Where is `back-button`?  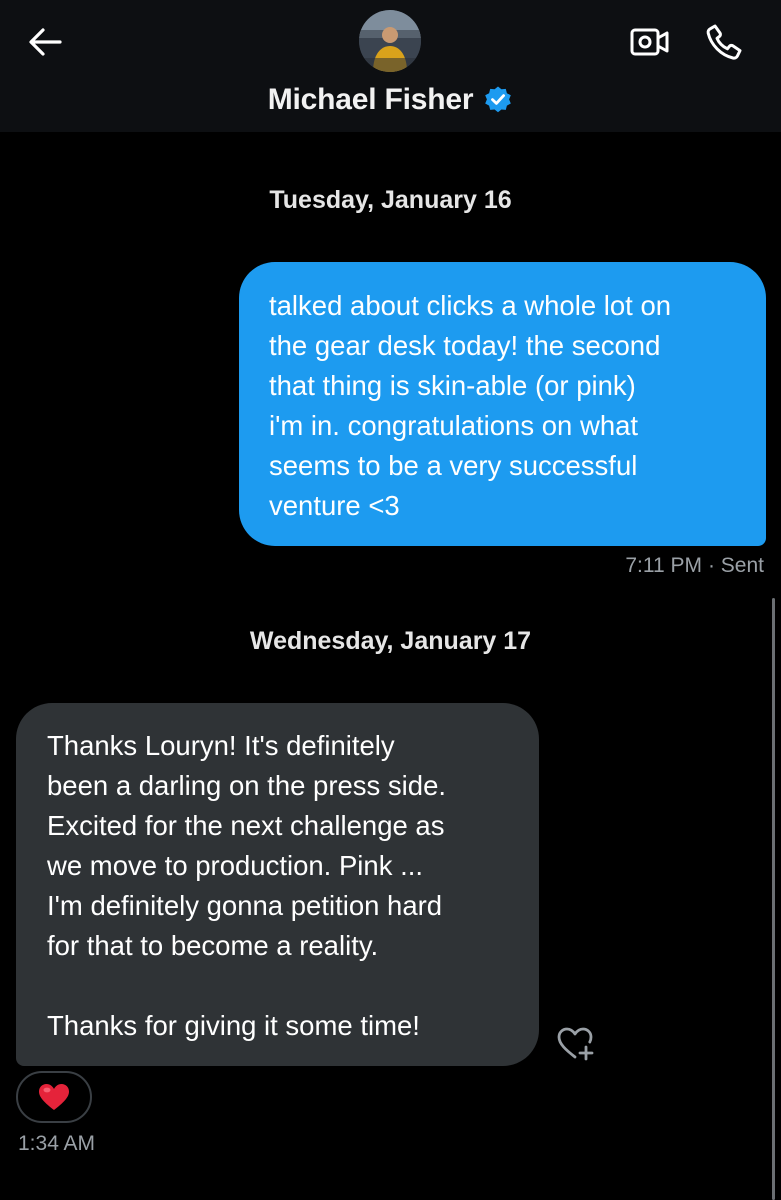
back-button is located at coordinates (45, 42).